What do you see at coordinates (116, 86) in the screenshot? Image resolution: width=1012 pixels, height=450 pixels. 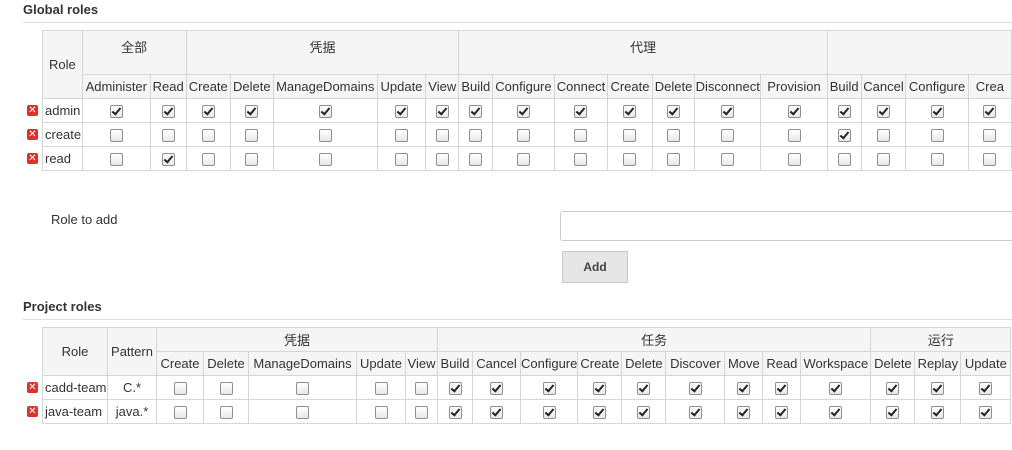 I see `permission-column-header: Administer` at bounding box center [116, 86].